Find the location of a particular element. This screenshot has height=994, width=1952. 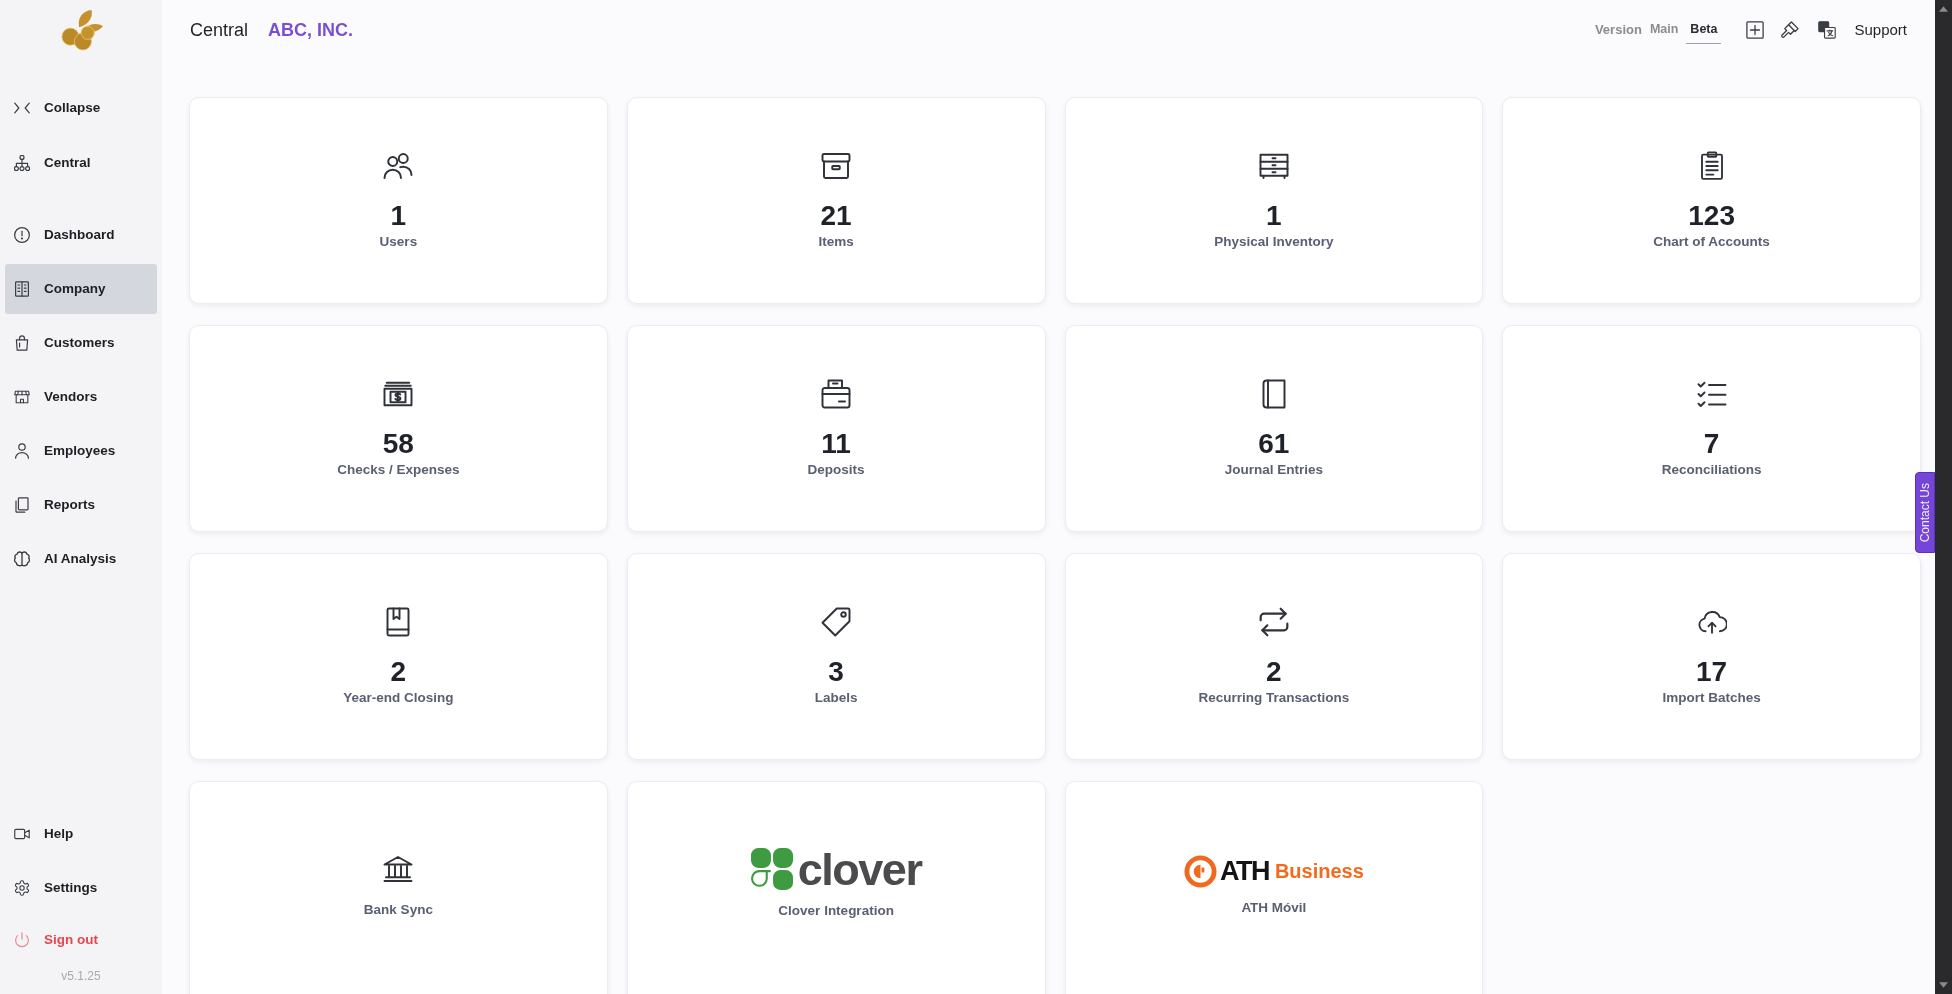

checklist-icon is located at coordinates (1711, 394).